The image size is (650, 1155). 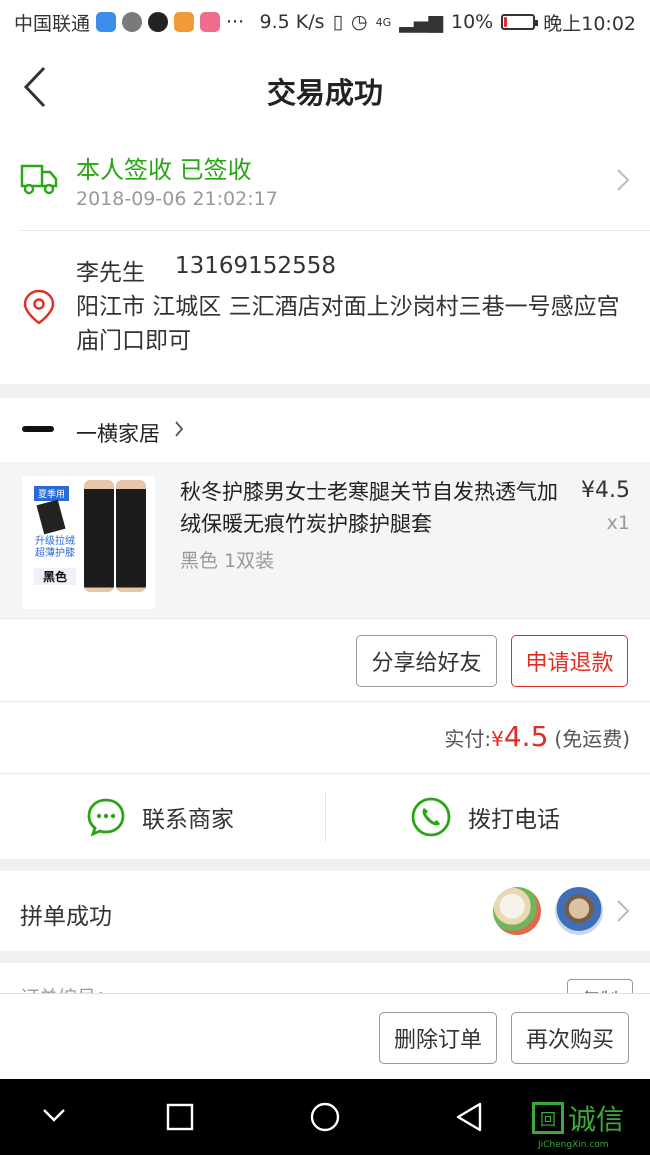 I want to click on vibrate-icon: ▯, so click(x=338, y=22).